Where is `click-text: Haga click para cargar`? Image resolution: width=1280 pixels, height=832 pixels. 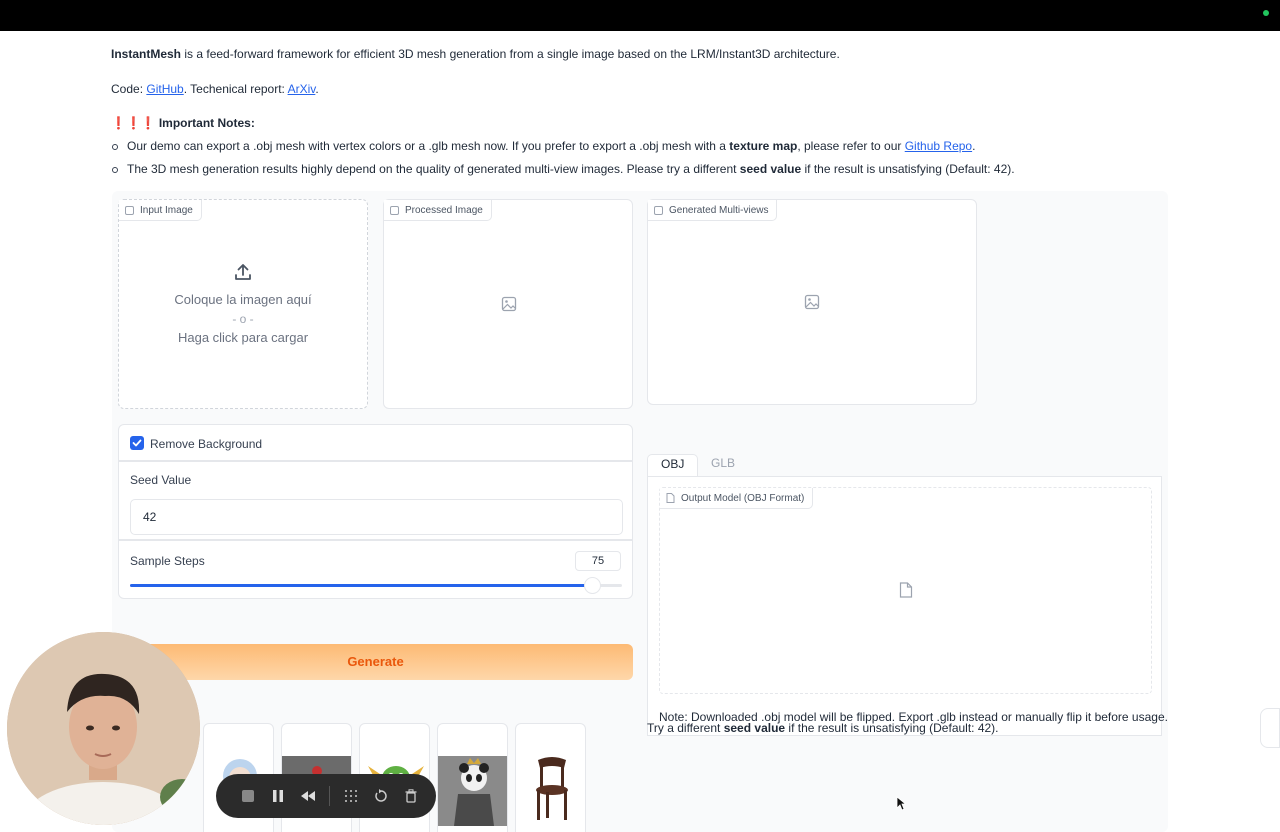 click-text: Haga click para cargar is located at coordinates (243, 337).